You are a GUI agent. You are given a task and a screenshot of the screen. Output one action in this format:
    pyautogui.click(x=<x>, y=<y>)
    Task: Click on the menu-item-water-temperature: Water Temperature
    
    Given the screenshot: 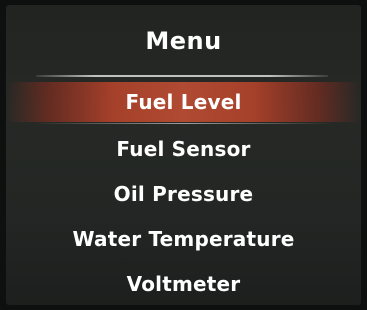 What is the action you would take?
    pyautogui.click(x=183, y=239)
    